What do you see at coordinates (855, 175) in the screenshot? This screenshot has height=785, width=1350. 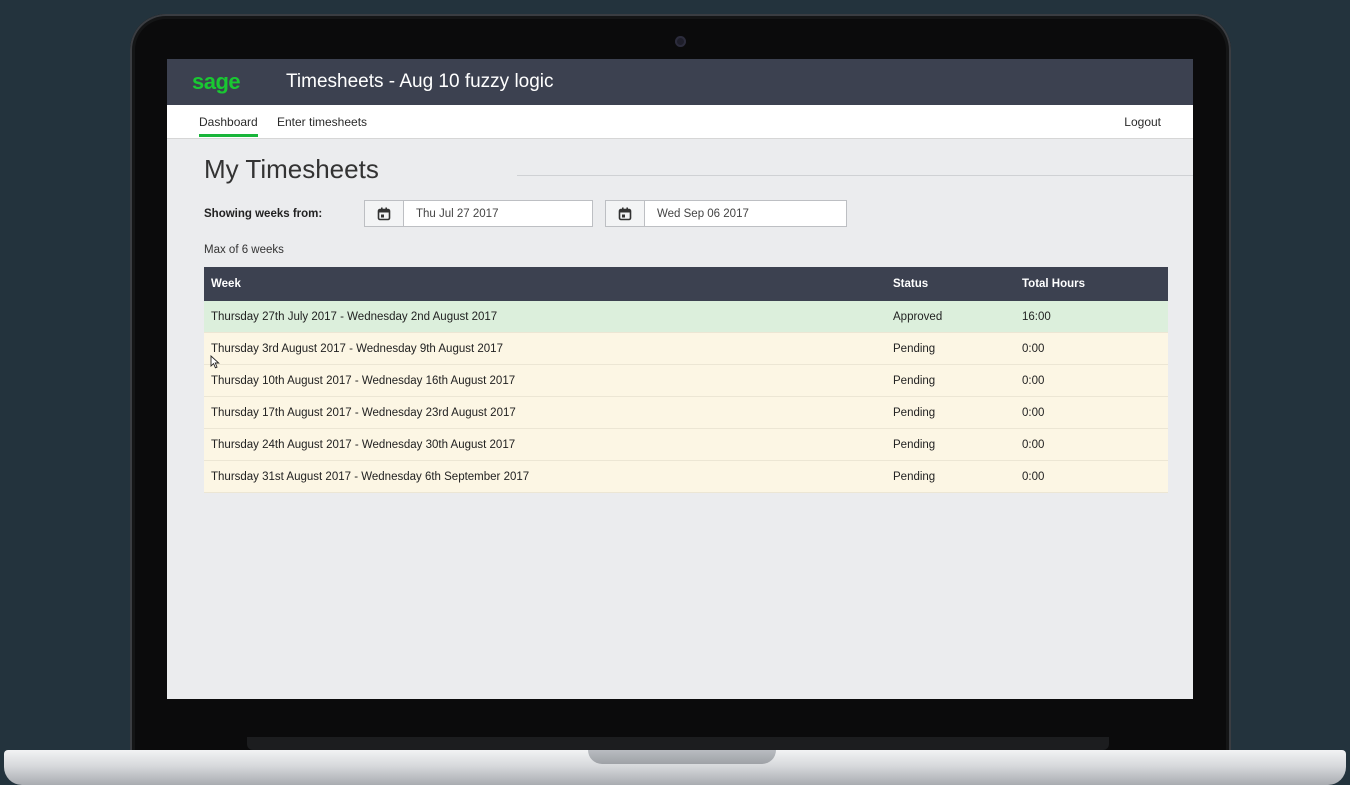 I see `title-divider` at bounding box center [855, 175].